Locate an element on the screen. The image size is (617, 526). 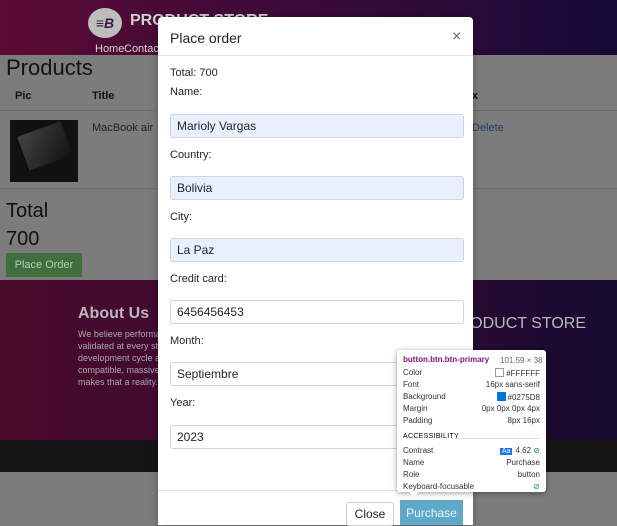
background-value: #0275D8 is located at coordinates (523, 397).